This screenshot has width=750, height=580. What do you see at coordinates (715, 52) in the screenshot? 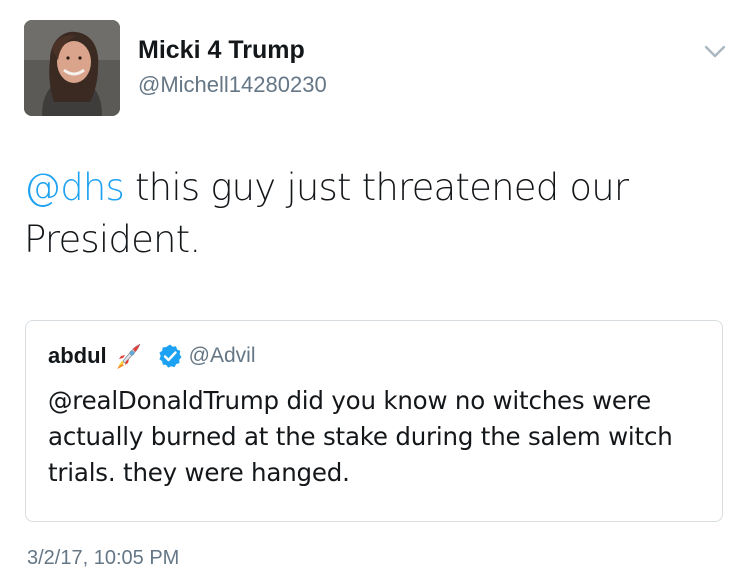
I see `chevron-down-icon` at bounding box center [715, 52].